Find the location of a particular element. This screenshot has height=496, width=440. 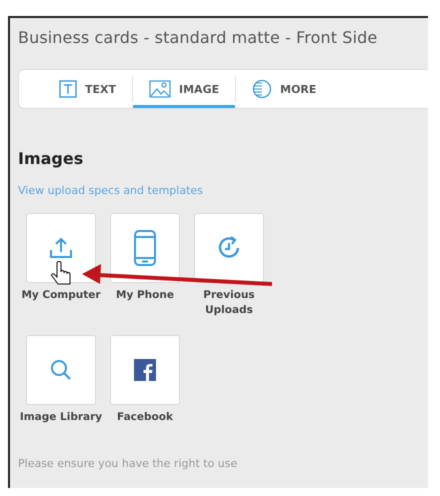

phone-icon is located at coordinates (145, 248).